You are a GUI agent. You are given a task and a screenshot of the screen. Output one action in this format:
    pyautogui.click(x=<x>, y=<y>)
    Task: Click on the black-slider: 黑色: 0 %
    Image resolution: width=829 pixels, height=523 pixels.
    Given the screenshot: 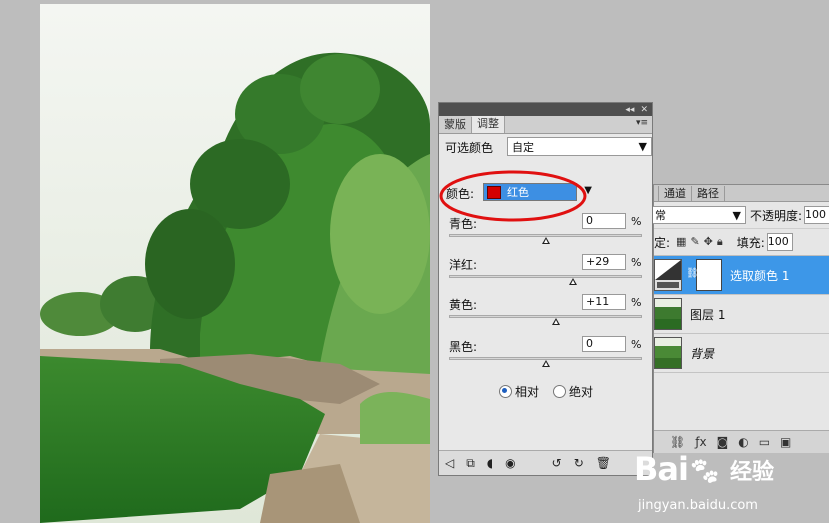 What is the action you would take?
    pyautogui.click(x=547, y=355)
    